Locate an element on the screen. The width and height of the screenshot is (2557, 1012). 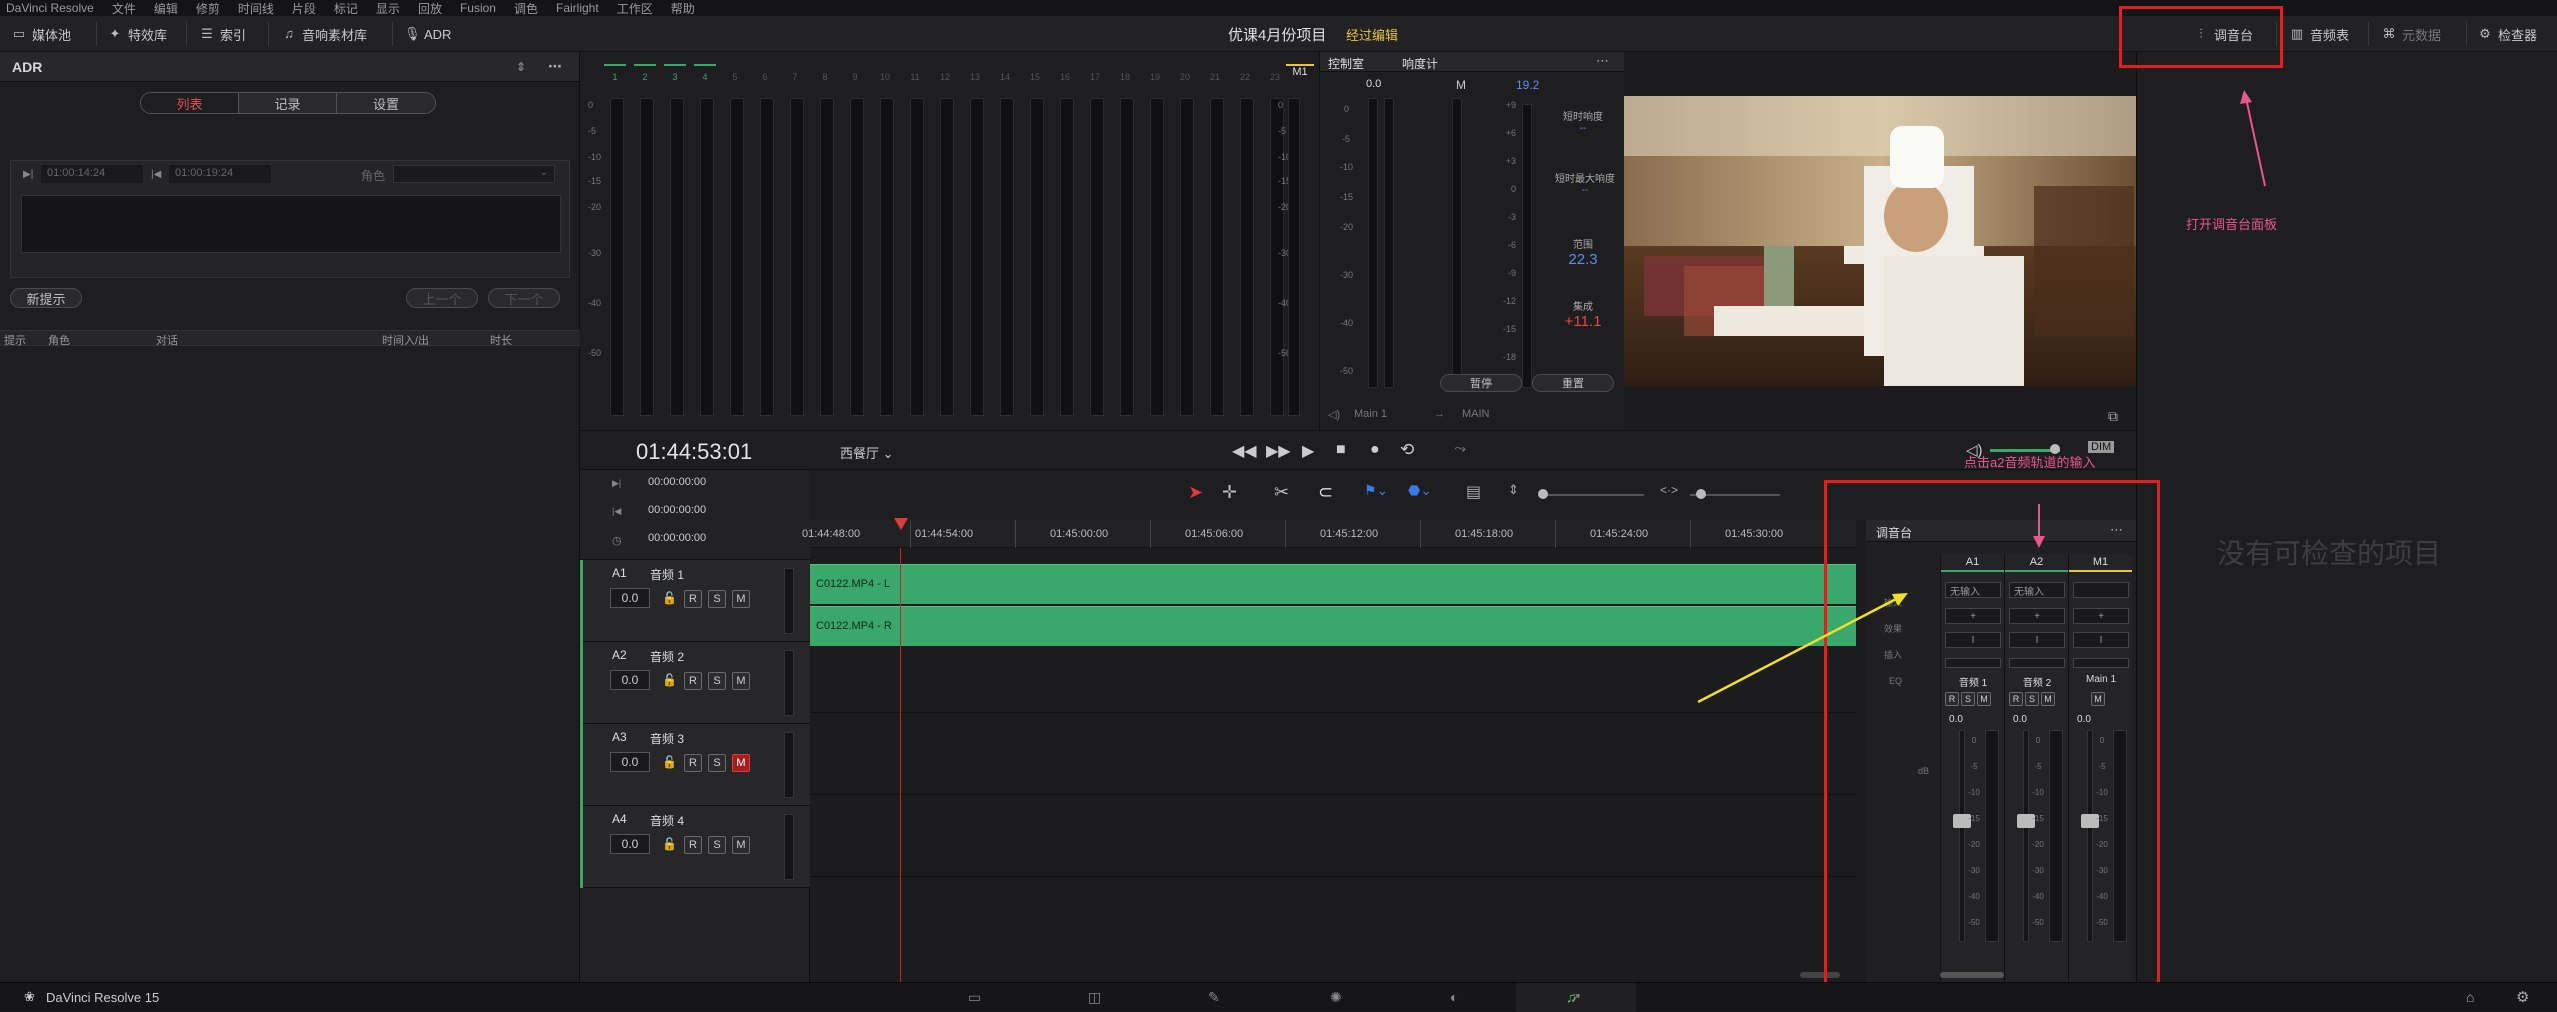
app-version: DaVinci Resolve 15 is located at coordinates (103, 997).